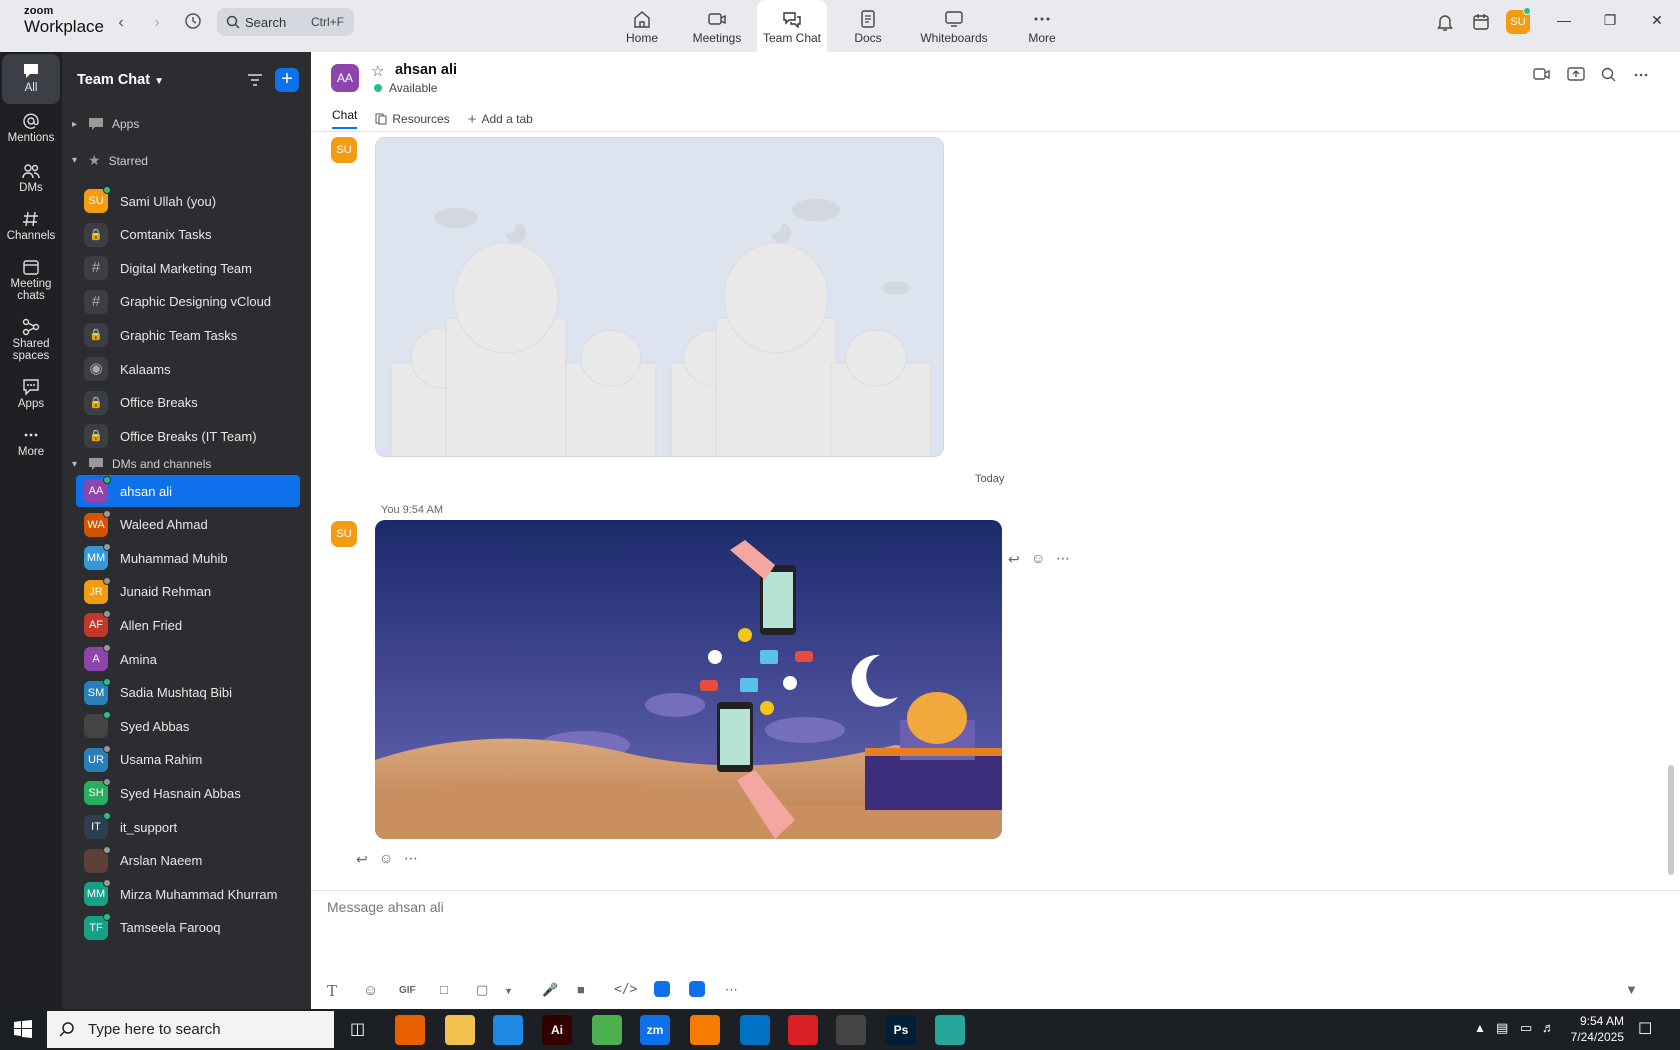 Image resolution: width=1680 pixels, height=1050 pixels. Describe the element at coordinates (31, 226) in the screenshot. I see `rail-channels: Channels` at that location.